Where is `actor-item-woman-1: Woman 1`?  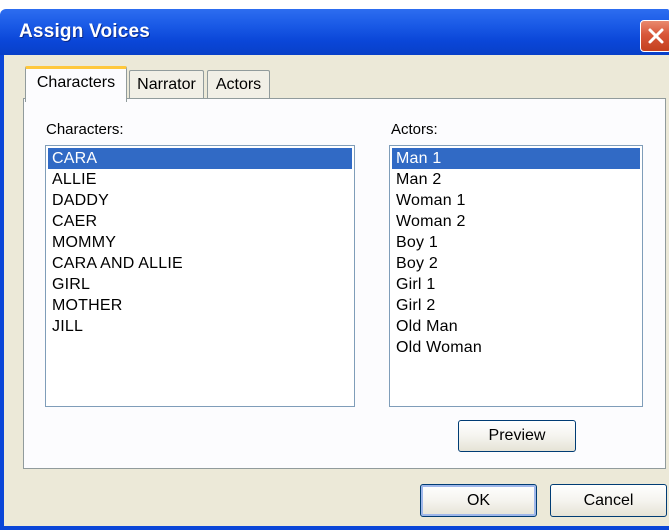
actor-item-woman-1: Woman 1 is located at coordinates (516, 200).